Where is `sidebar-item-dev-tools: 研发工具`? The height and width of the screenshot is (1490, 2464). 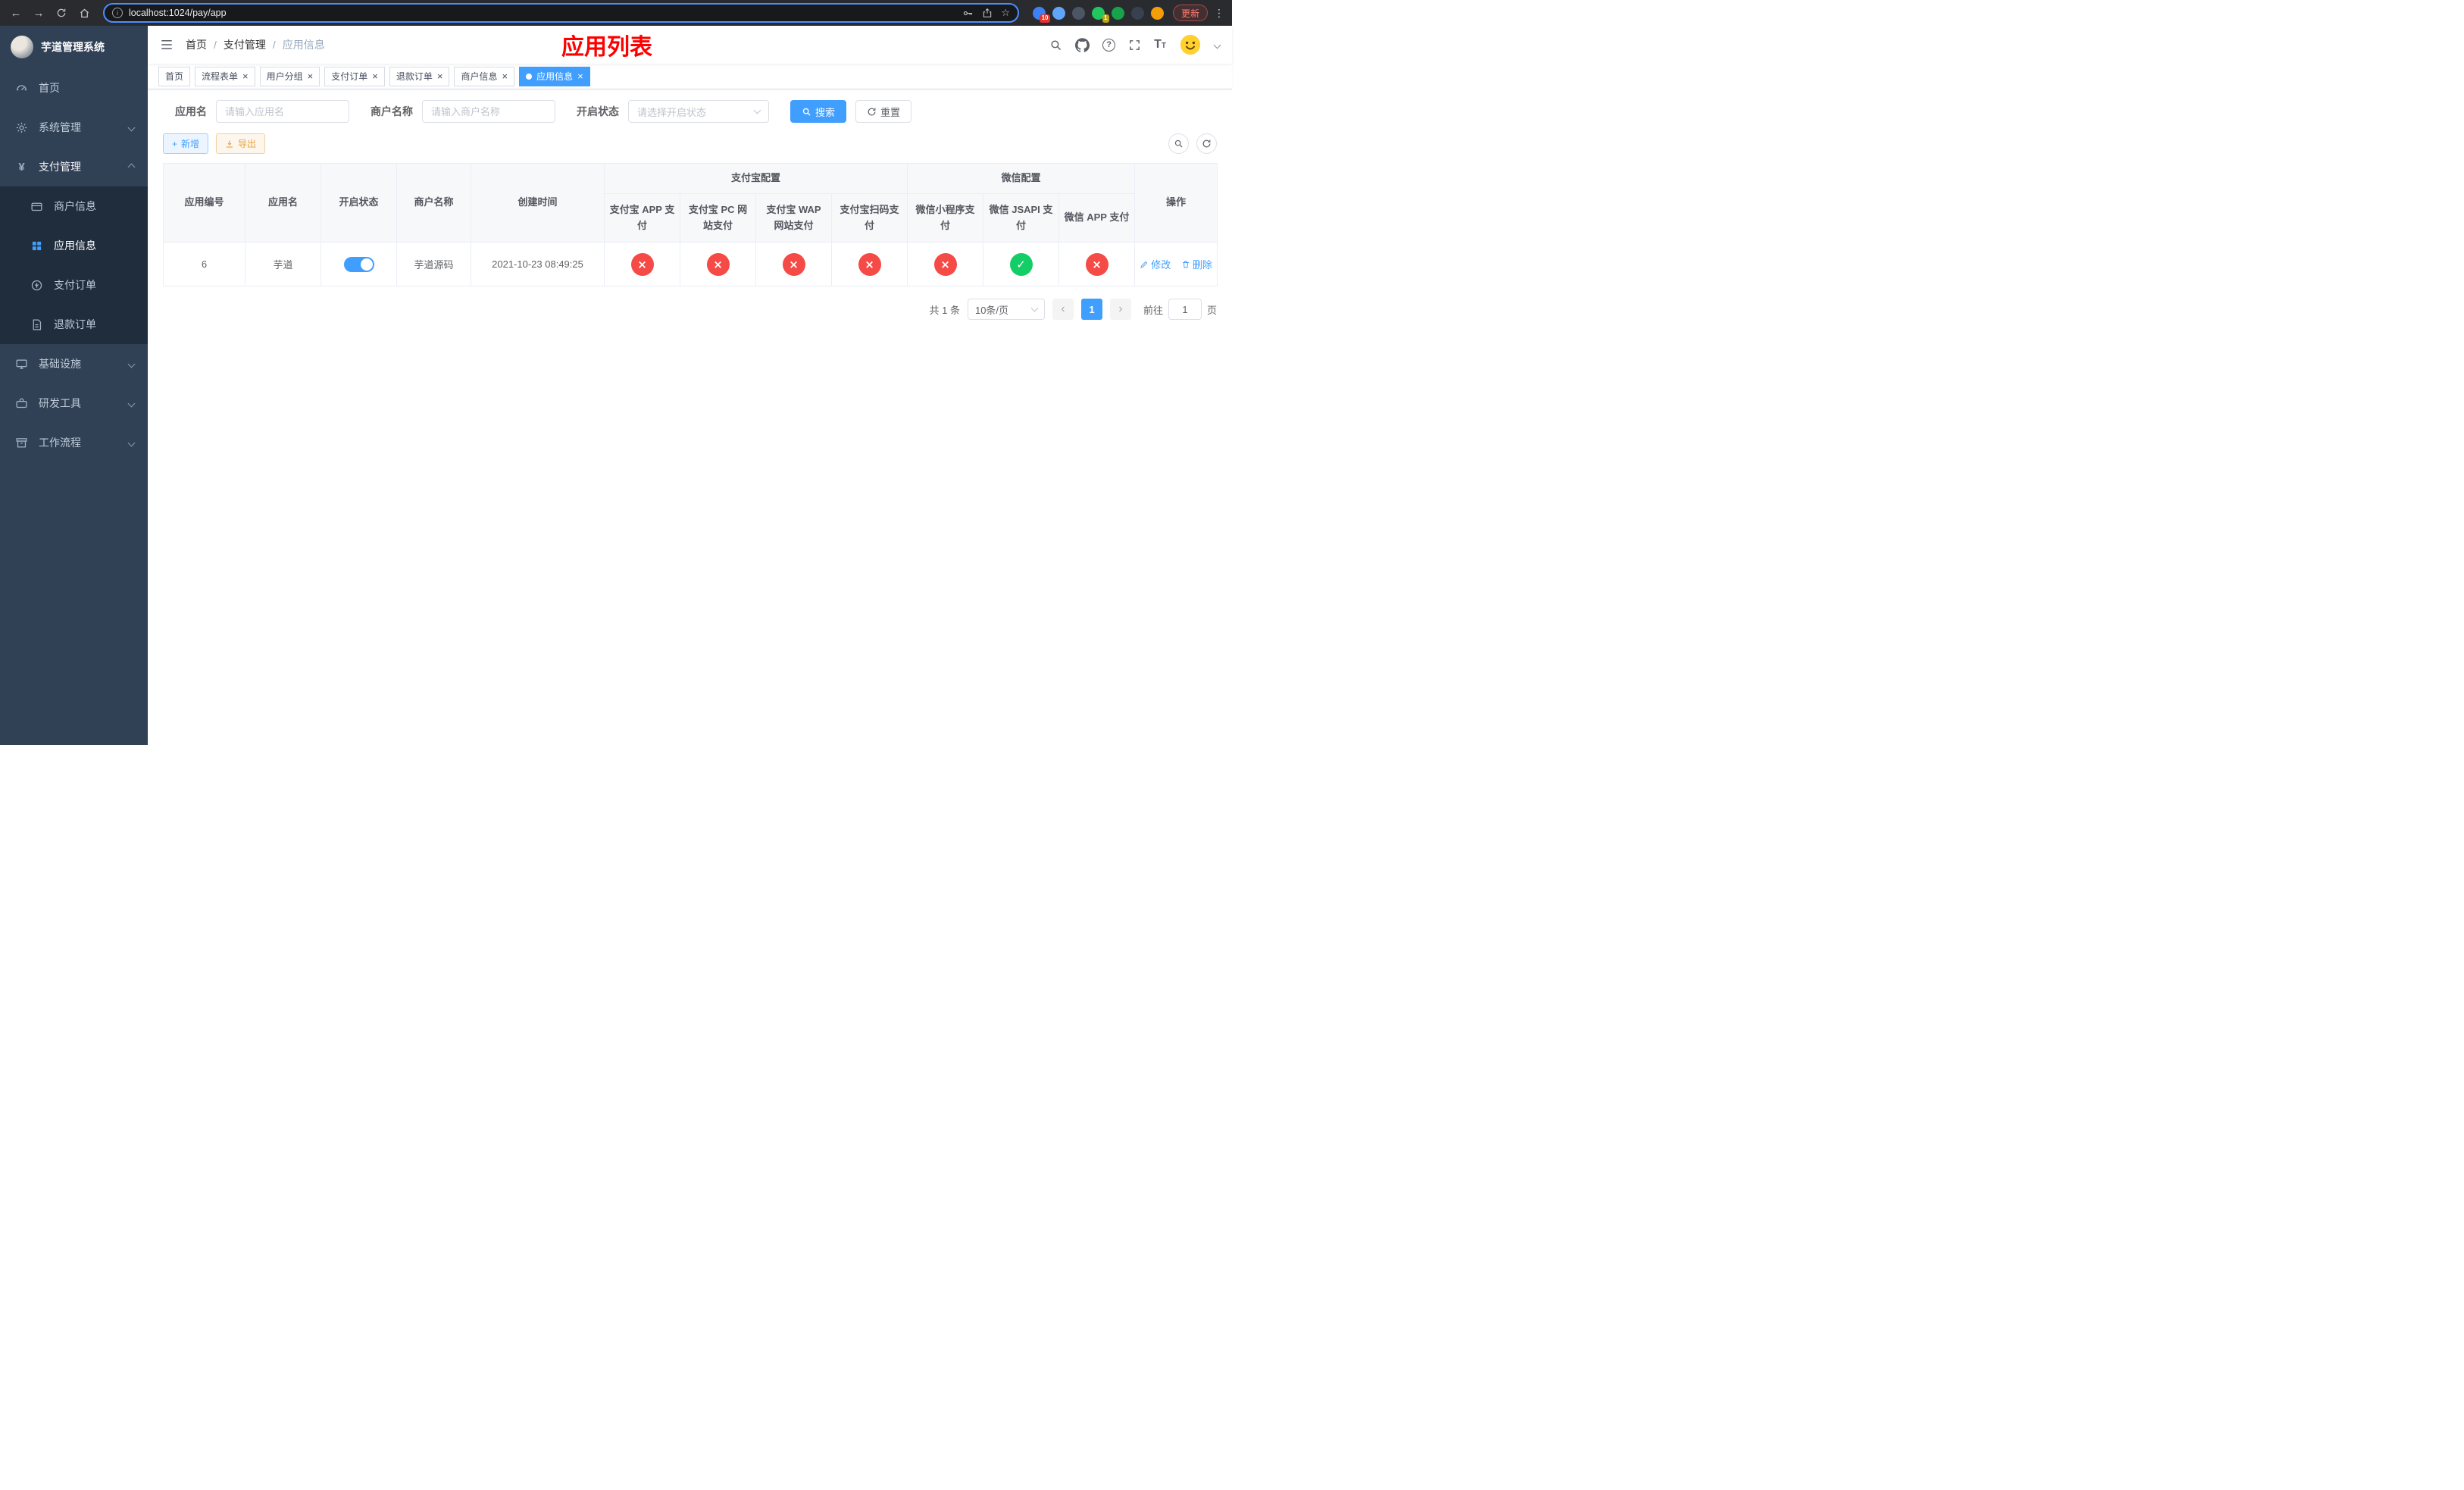 sidebar-item-dev-tools: 研发工具 is located at coordinates (74, 403).